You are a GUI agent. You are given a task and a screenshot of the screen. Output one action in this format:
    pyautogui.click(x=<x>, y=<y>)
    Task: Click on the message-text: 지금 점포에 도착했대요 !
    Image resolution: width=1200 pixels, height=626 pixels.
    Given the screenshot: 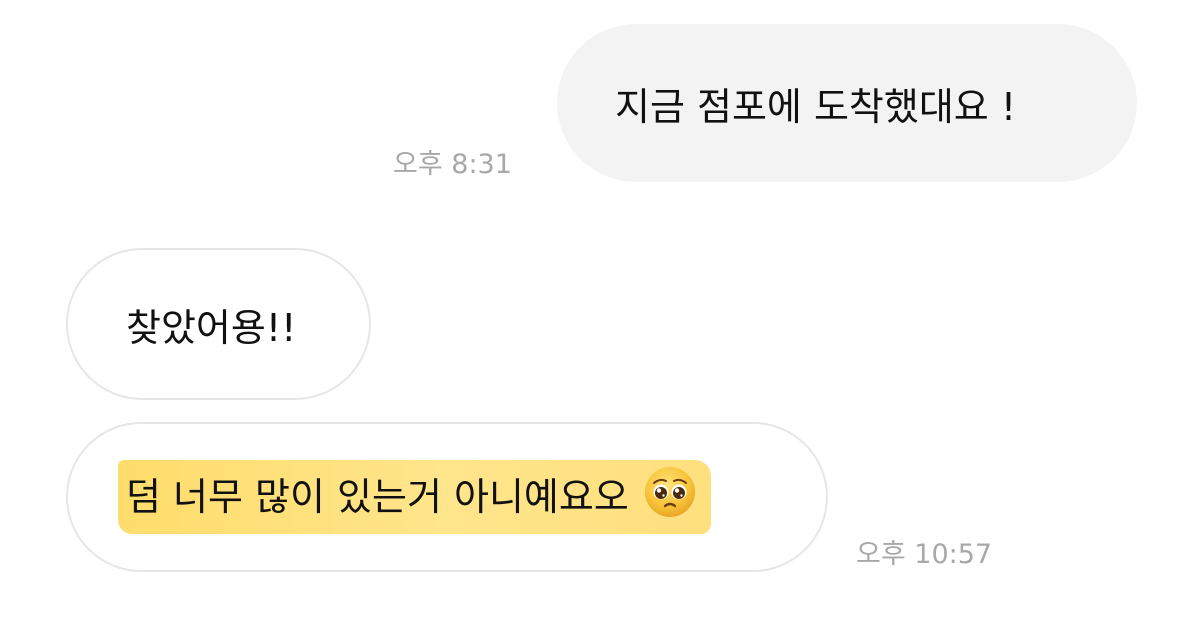 What is the action you would take?
    pyautogui.click(x=816, y=106)
    